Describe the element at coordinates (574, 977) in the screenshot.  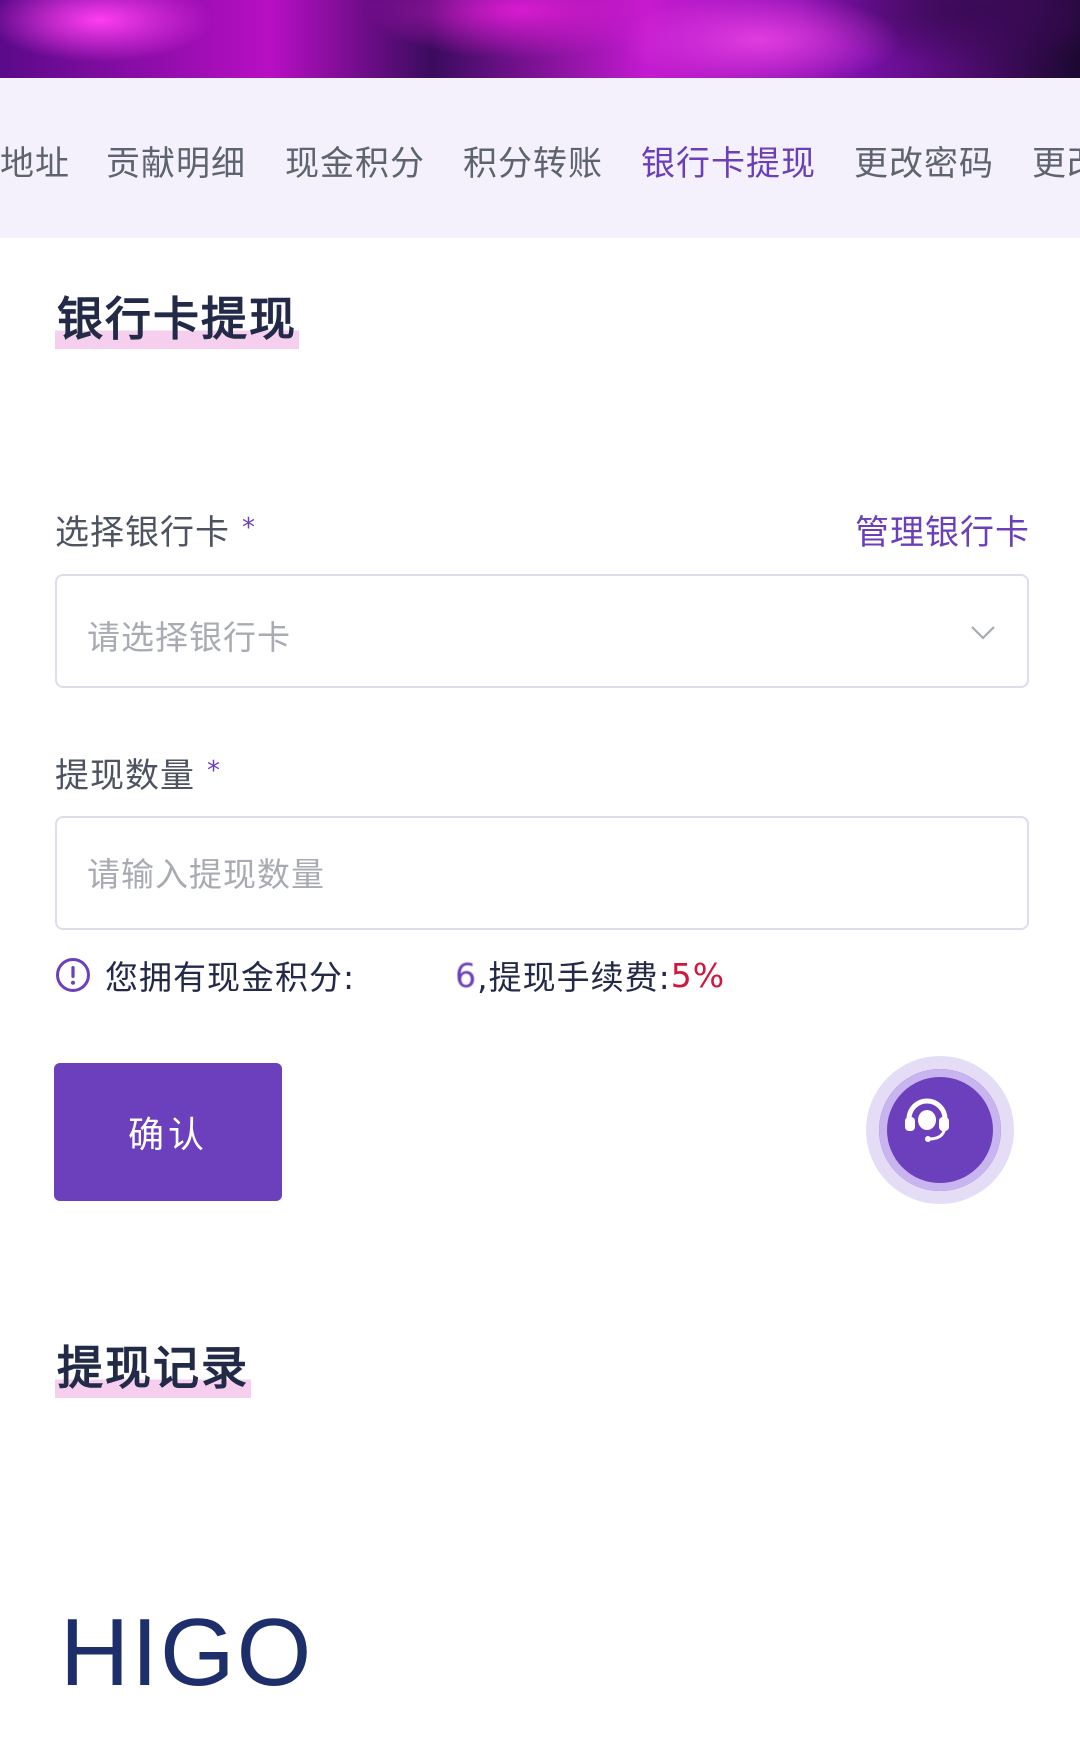
I see `fee-label: ,提现手续费:` at that location.